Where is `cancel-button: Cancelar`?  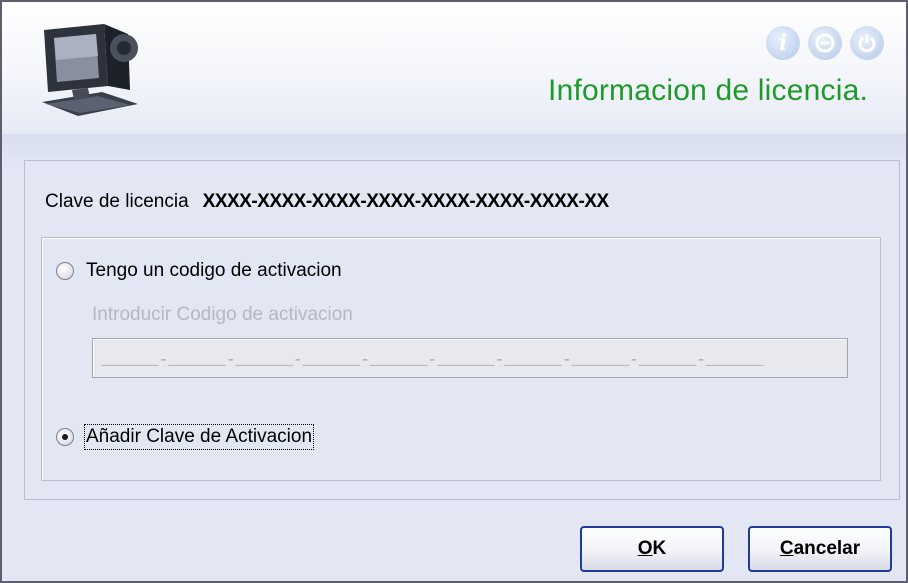 cancel-button: Cancelar is located at coordinates (820, 549).